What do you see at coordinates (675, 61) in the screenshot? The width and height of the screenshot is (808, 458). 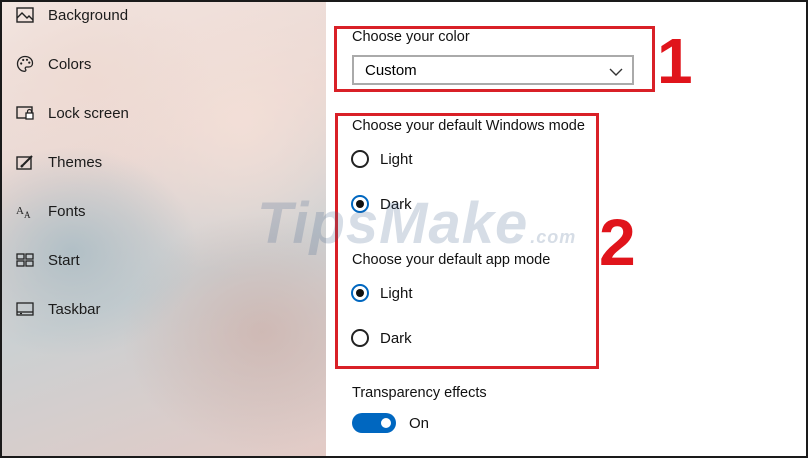 I see `annotation-number-1: 1` at bounding box center [675, 61].